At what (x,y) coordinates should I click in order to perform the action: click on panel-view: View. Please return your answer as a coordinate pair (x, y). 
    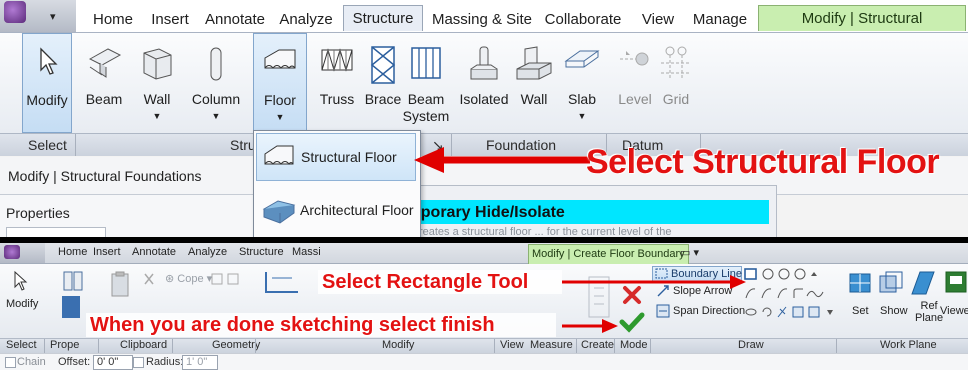
    Looking at the image, I should click on (512, 345).